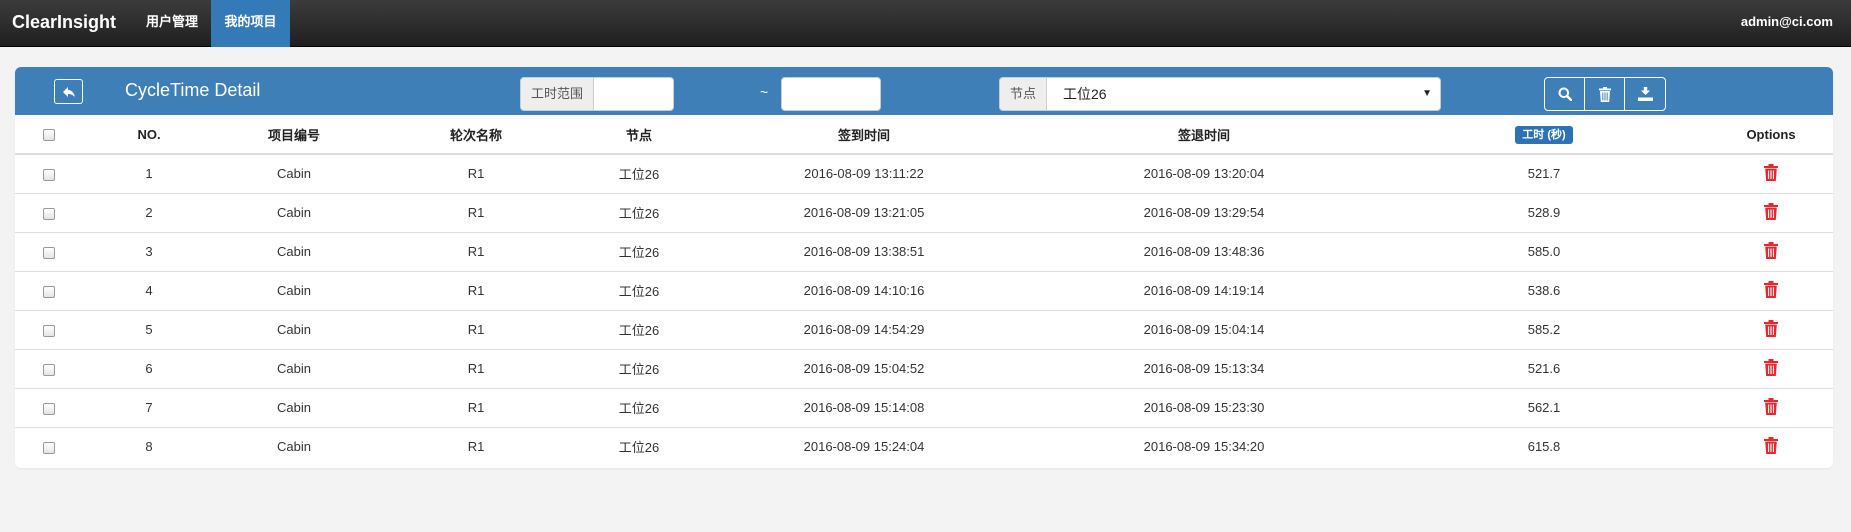 This screenshot has height=532, width=1851. What do you see at coordinates (1544, 408) in the screenshot?
I see `cell-work-time: 562.1` at bounding box center [1544, 408].